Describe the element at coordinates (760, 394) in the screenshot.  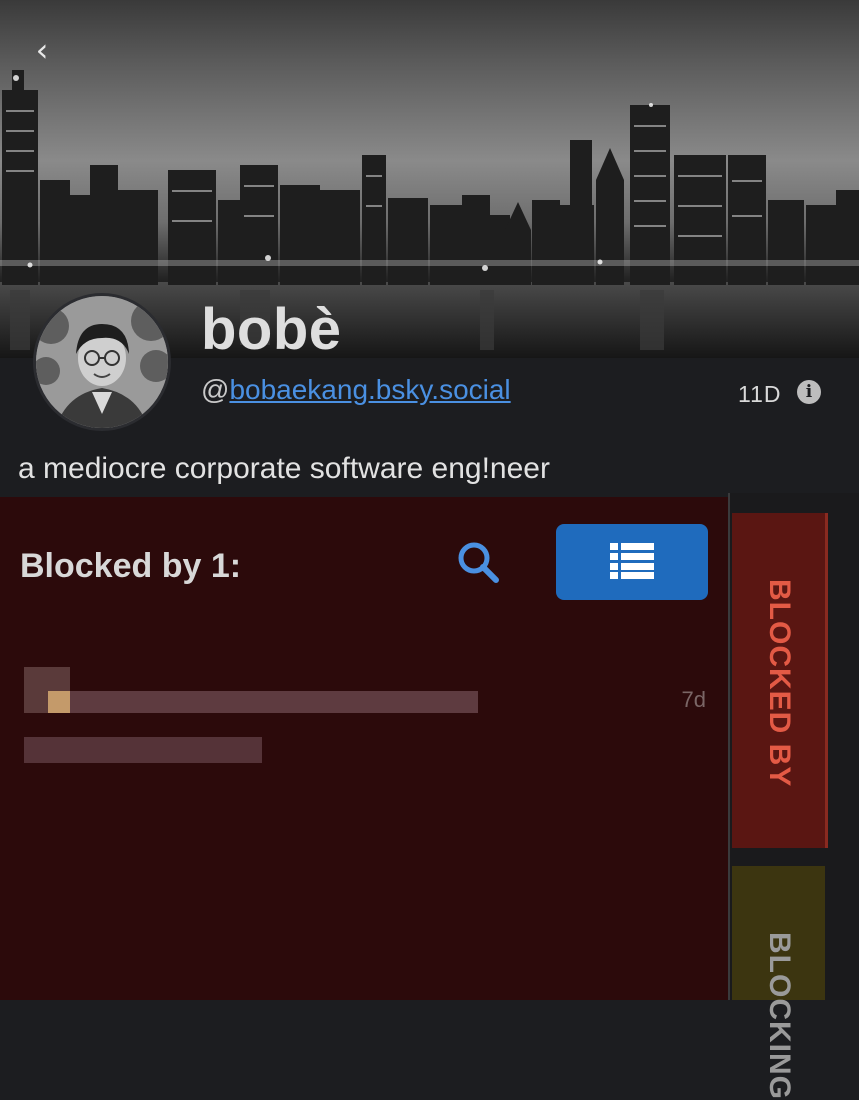
I see `account-age: 11D` at that location.